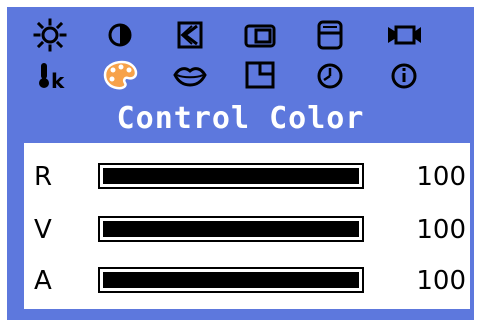  I want to click on info-icon, so click(404, 75).